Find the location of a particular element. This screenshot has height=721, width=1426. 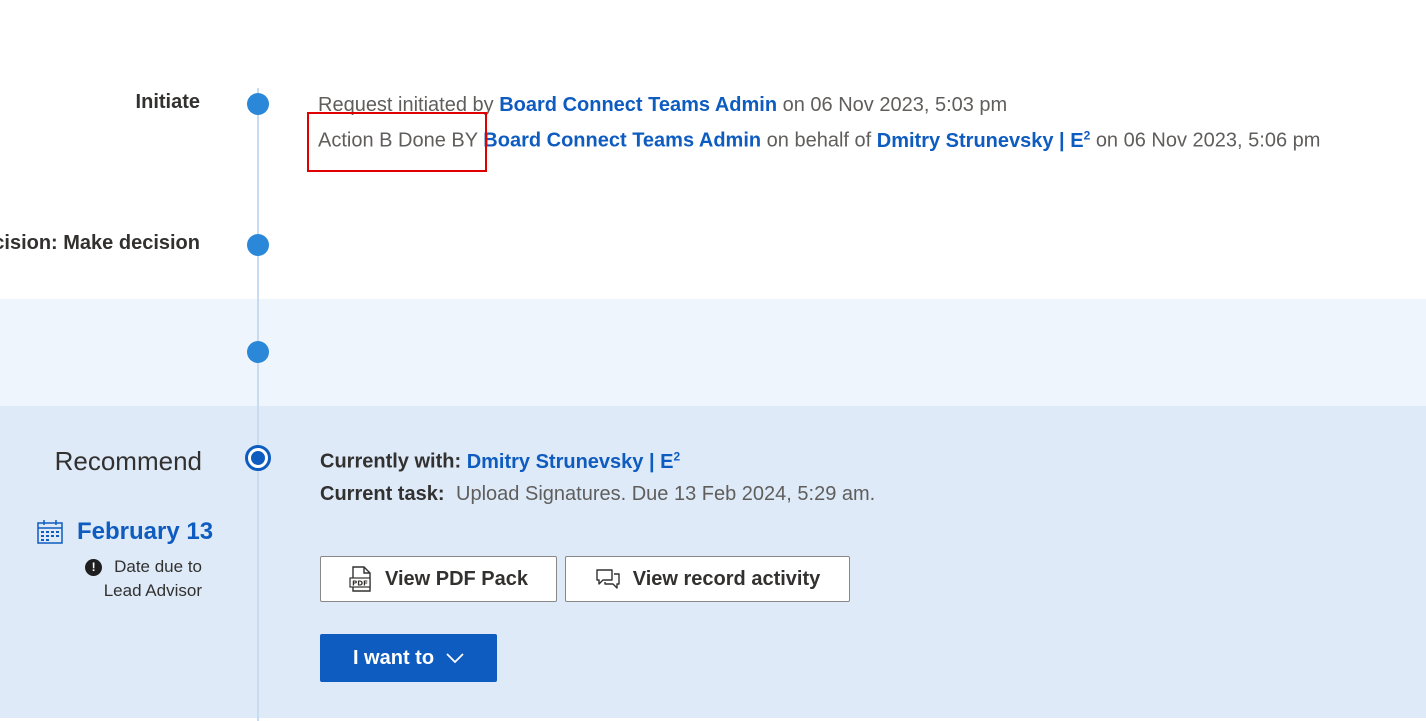

currently-with-line: Currently with: Dmitry Strunevsky | E2 is located at coordinates (500, 461).